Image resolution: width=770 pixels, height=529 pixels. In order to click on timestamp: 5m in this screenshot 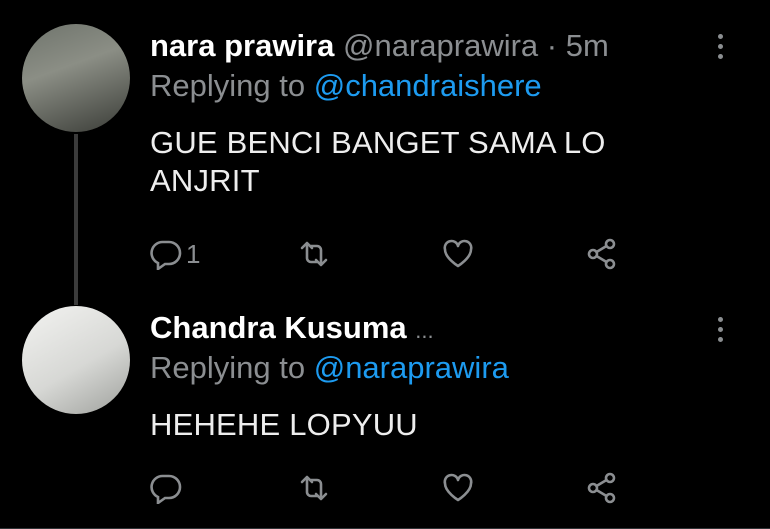, I will do `click(587, 45)`.